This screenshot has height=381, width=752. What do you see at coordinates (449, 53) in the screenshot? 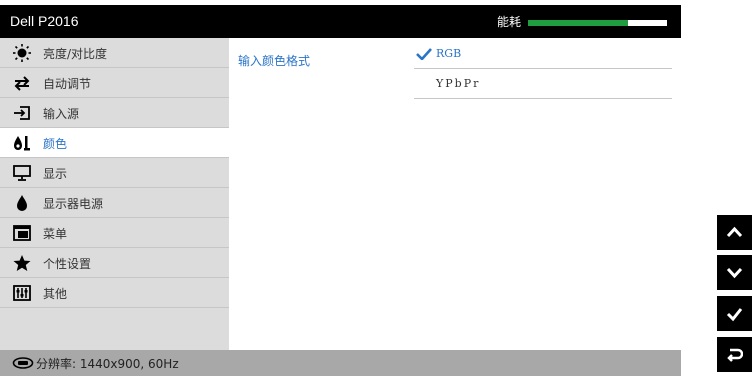
I see `option-label: RGB` at bounding box center [449, 53].